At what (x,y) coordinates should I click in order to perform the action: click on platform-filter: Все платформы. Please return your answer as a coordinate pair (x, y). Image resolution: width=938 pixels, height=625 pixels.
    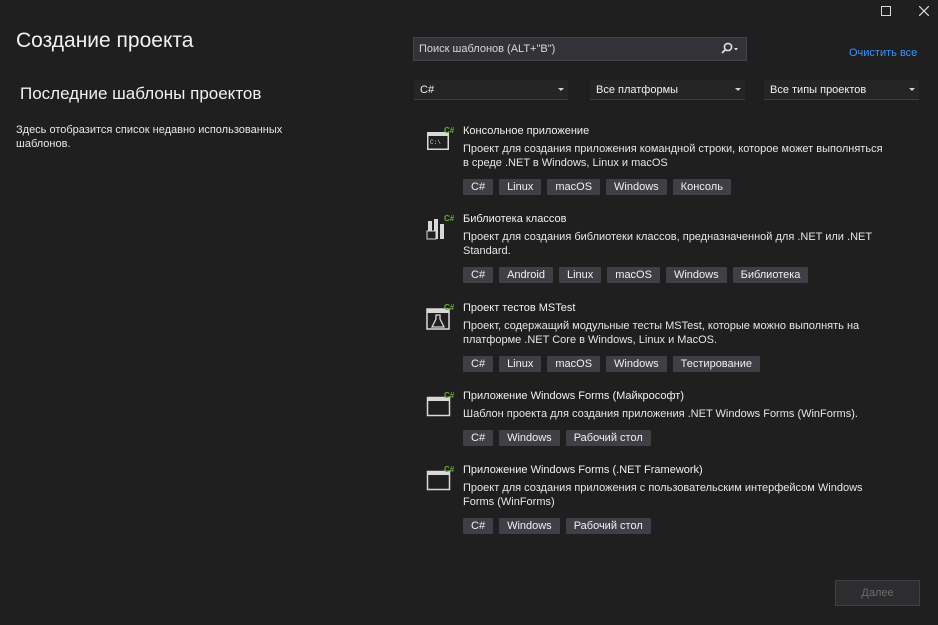
    Looking at the image, I should click on (667, 90).